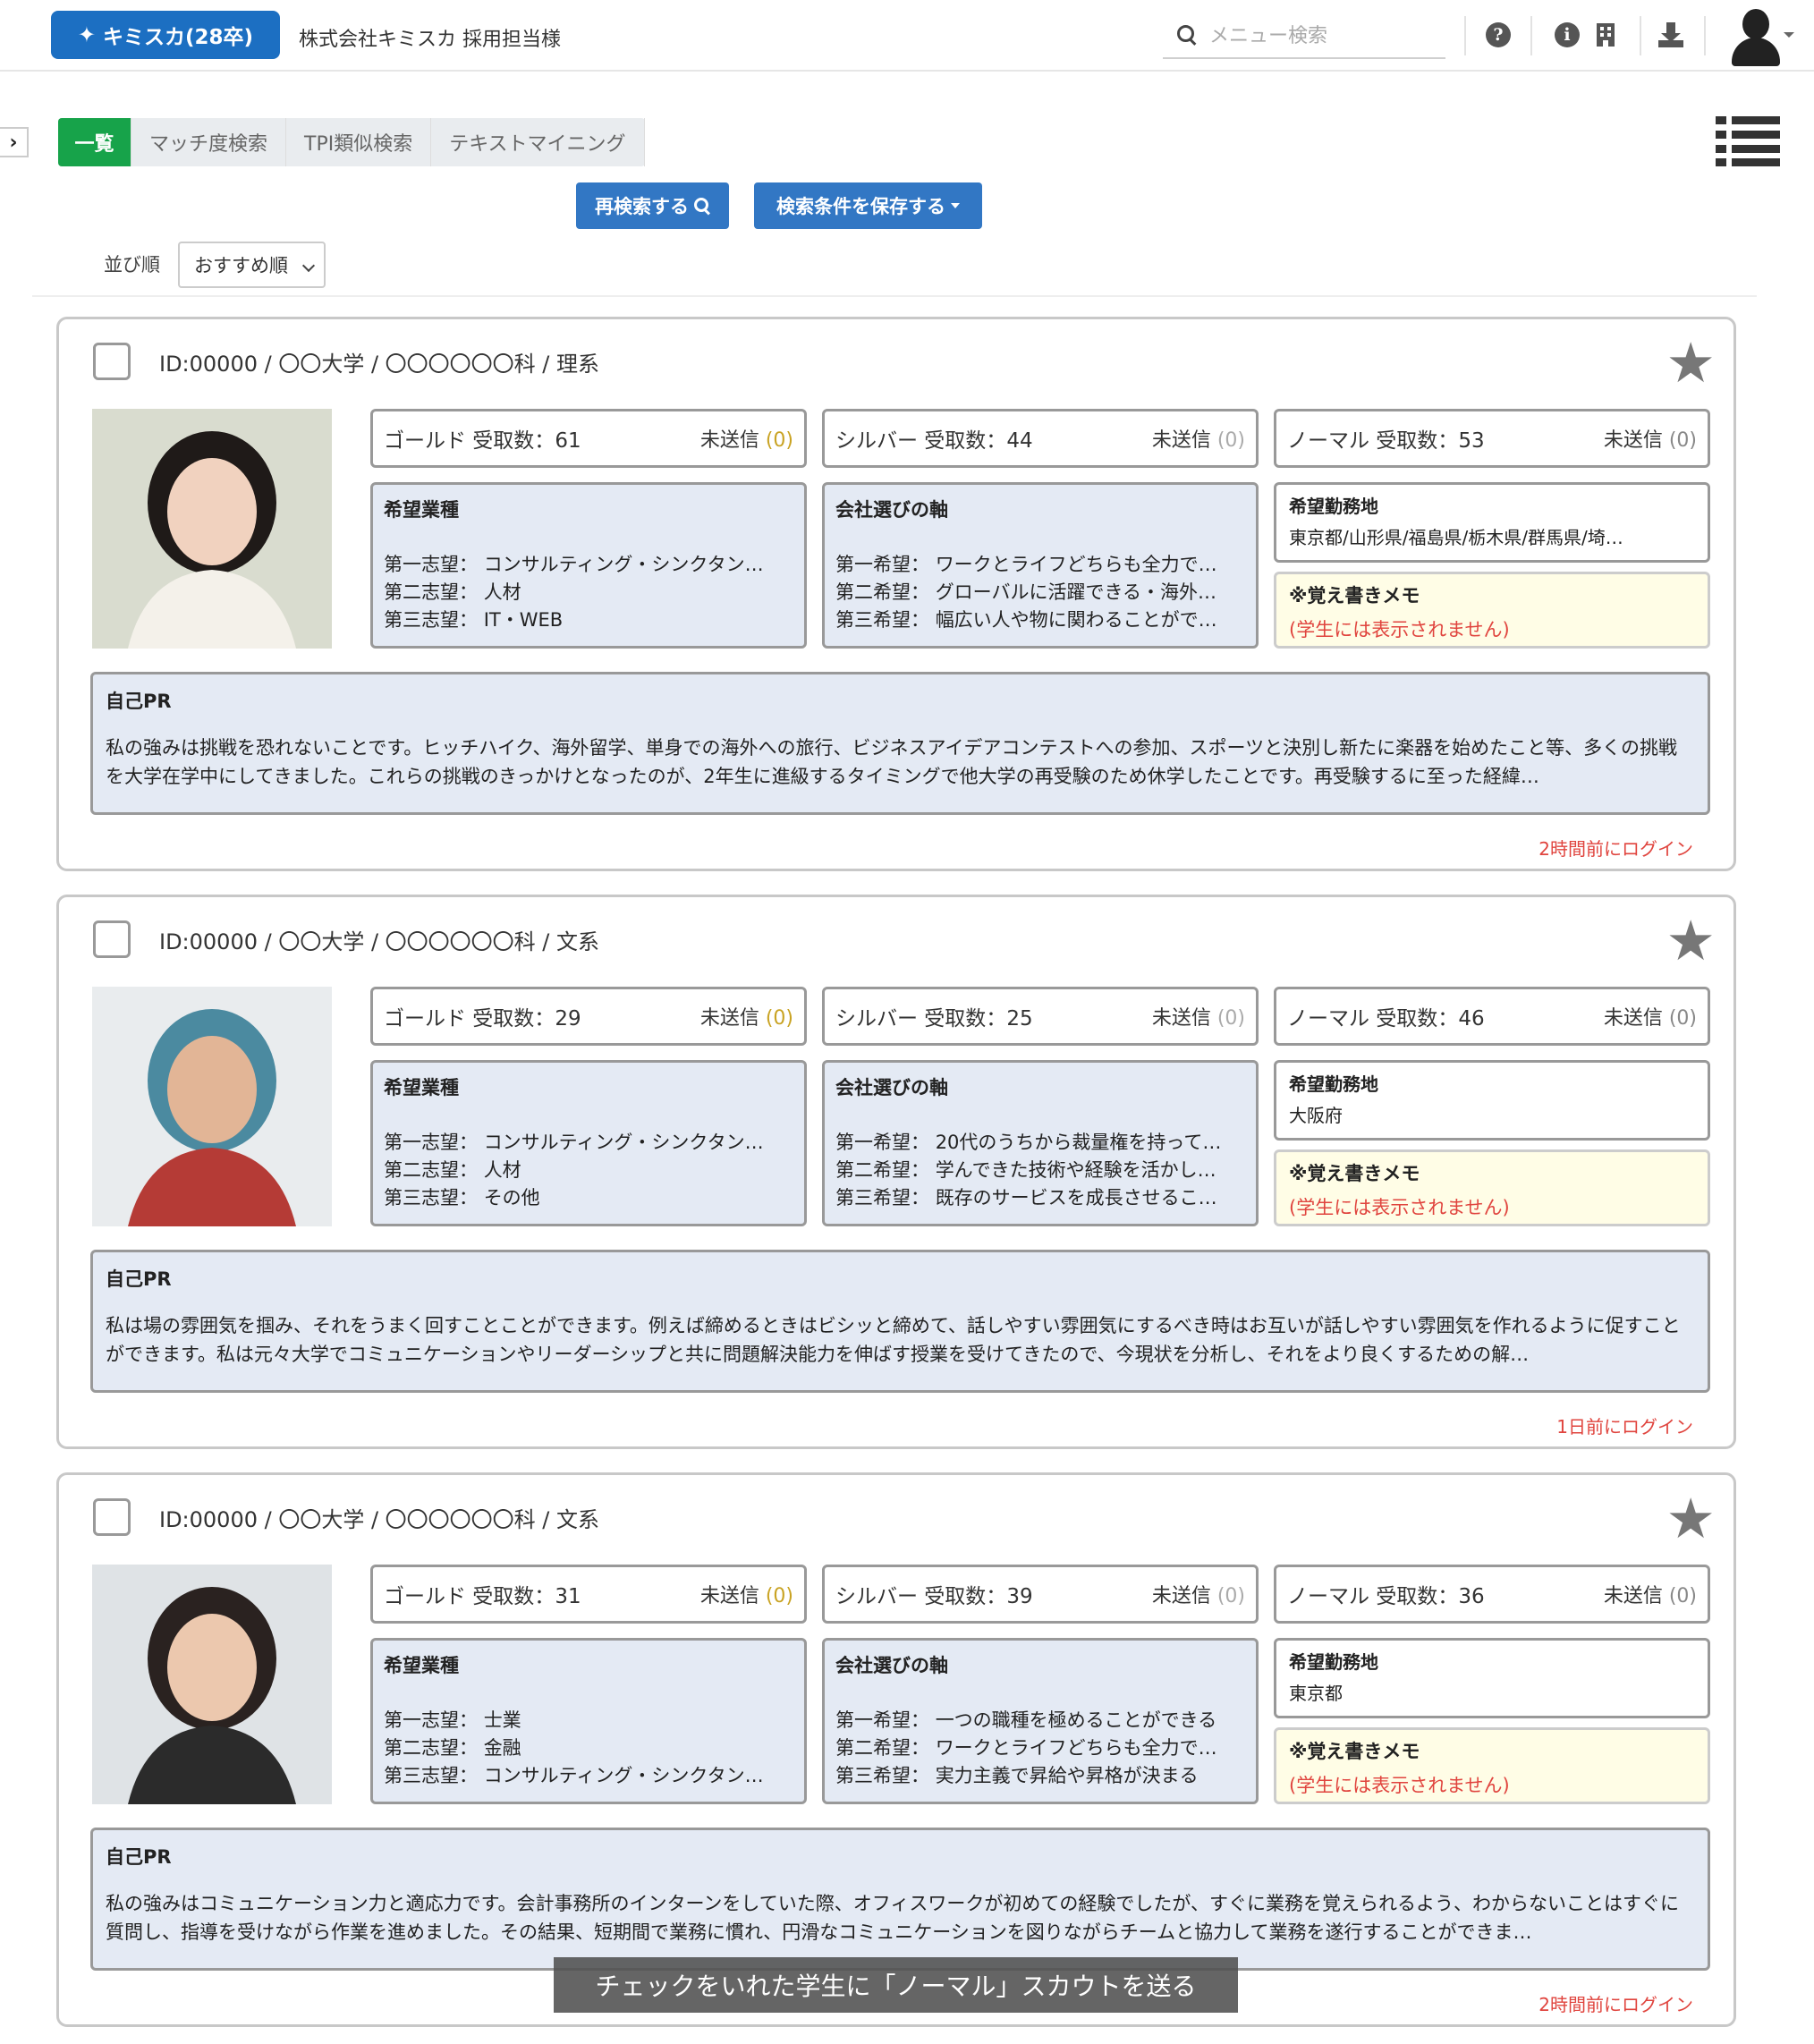  What do you see at coordinates (568, 1596) in the screenshot?
I see `gold-count: 31` at bounding box center [568, 1596].